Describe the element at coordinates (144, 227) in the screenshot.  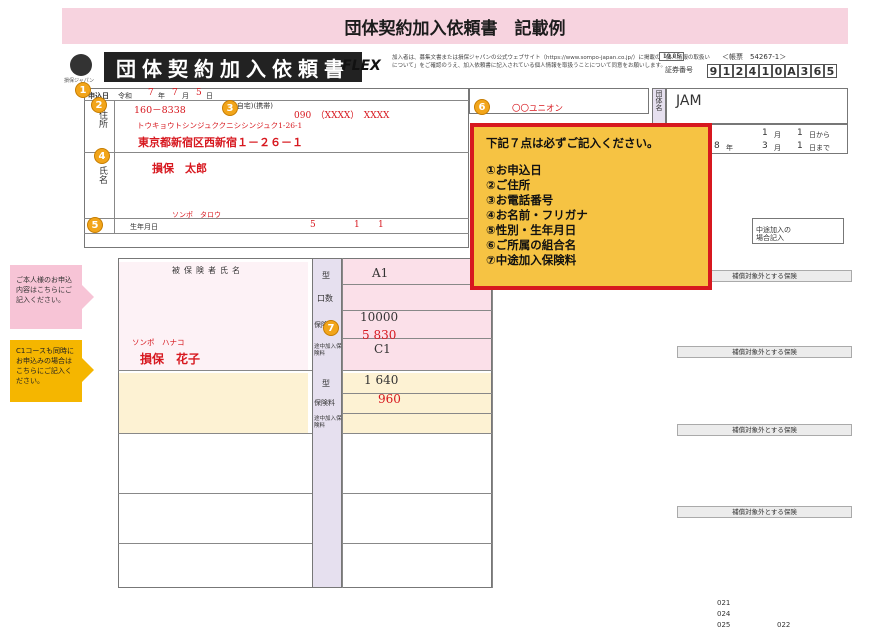
I see `birth-label: 生年月日` at that location.